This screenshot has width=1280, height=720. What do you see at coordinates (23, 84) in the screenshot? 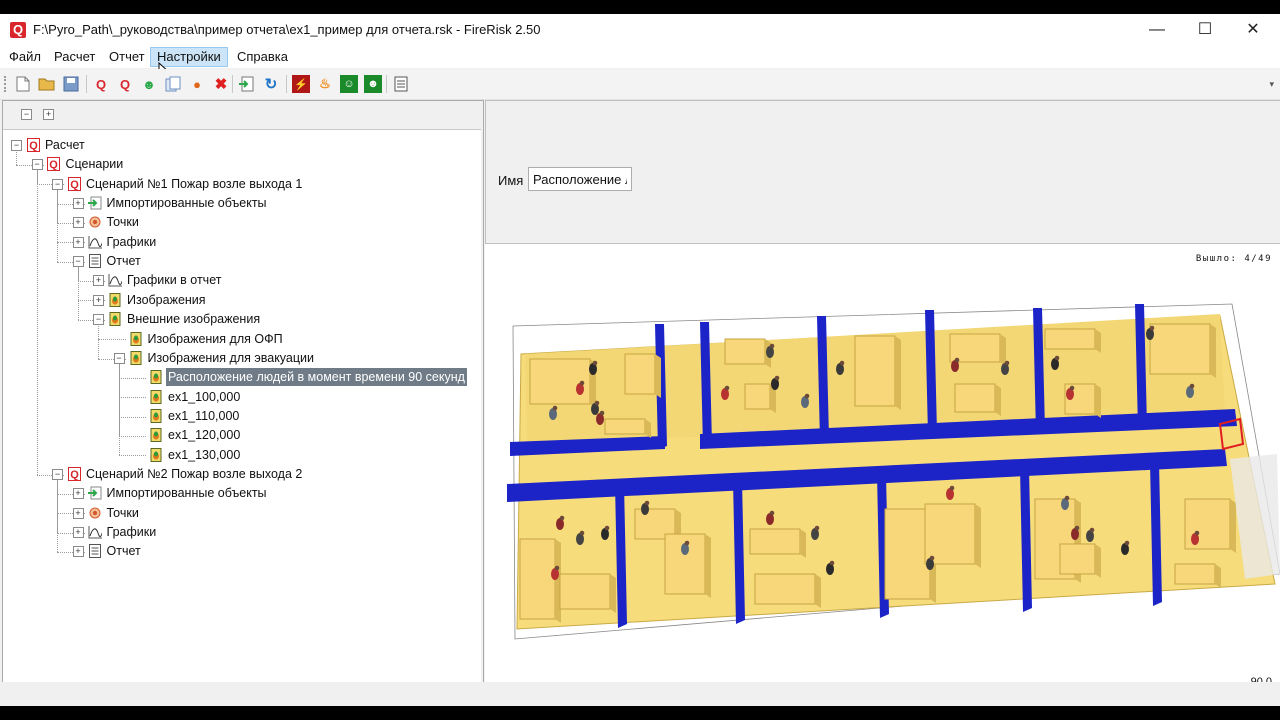
I see `new-file-icon` at bounding box center [23, 84].